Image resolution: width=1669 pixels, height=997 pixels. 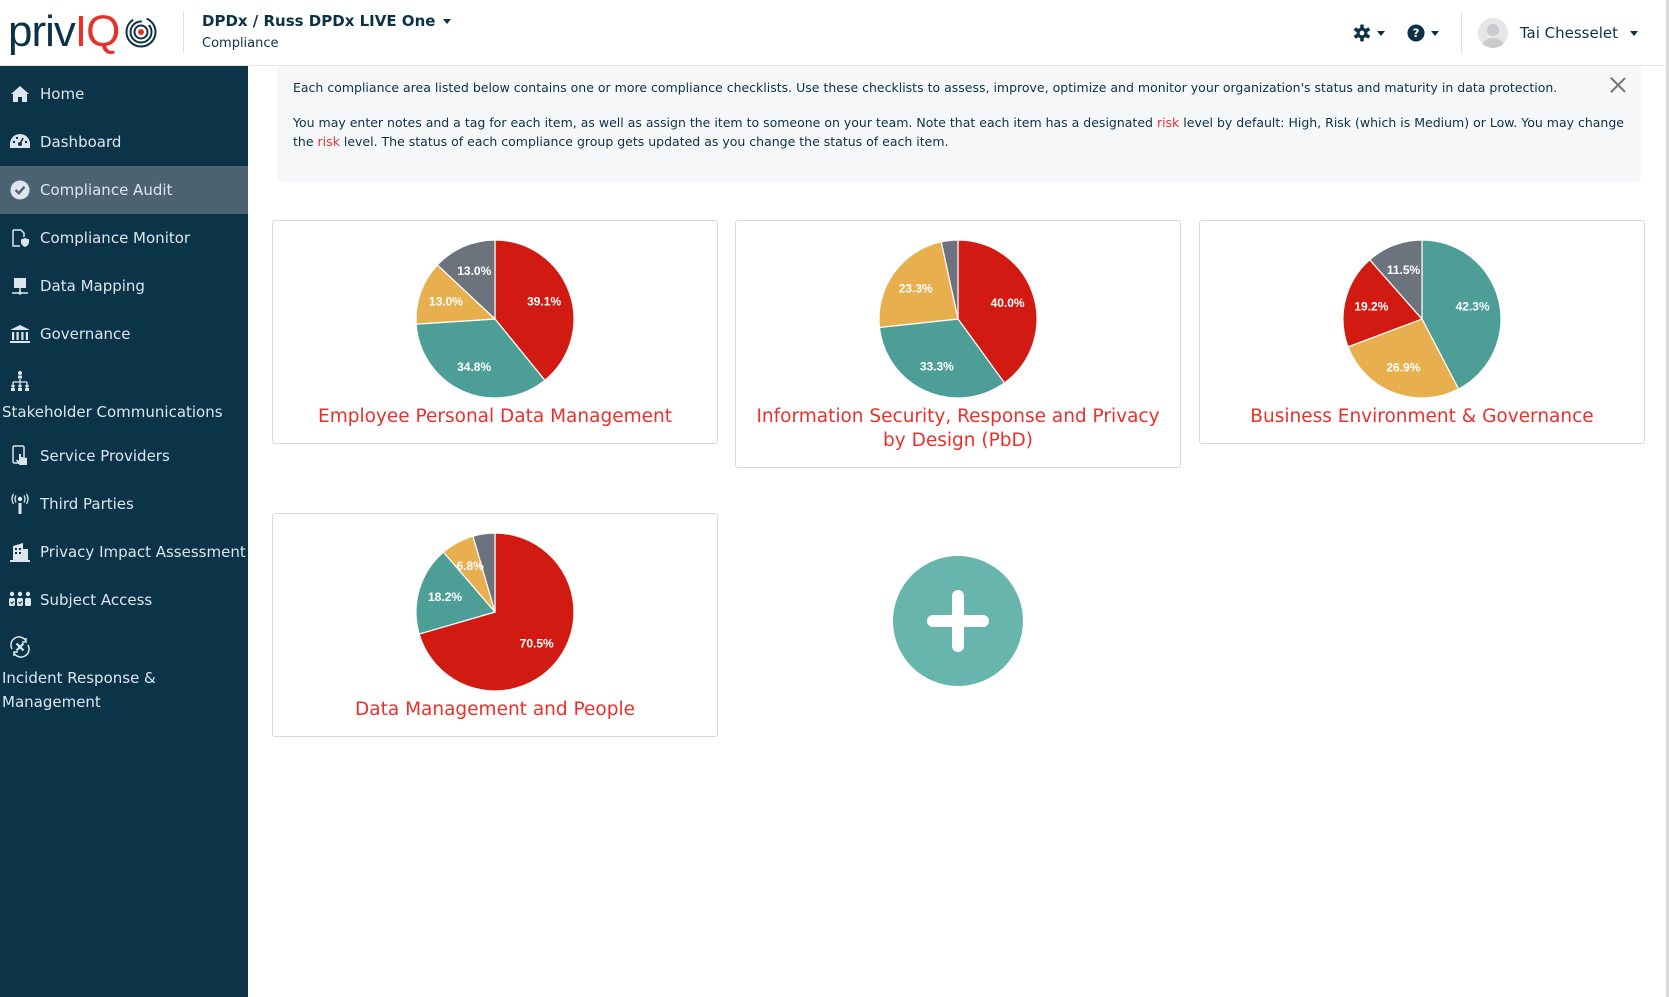 I want to click on broadcast-tower-icon, so click(x=20, y=504).